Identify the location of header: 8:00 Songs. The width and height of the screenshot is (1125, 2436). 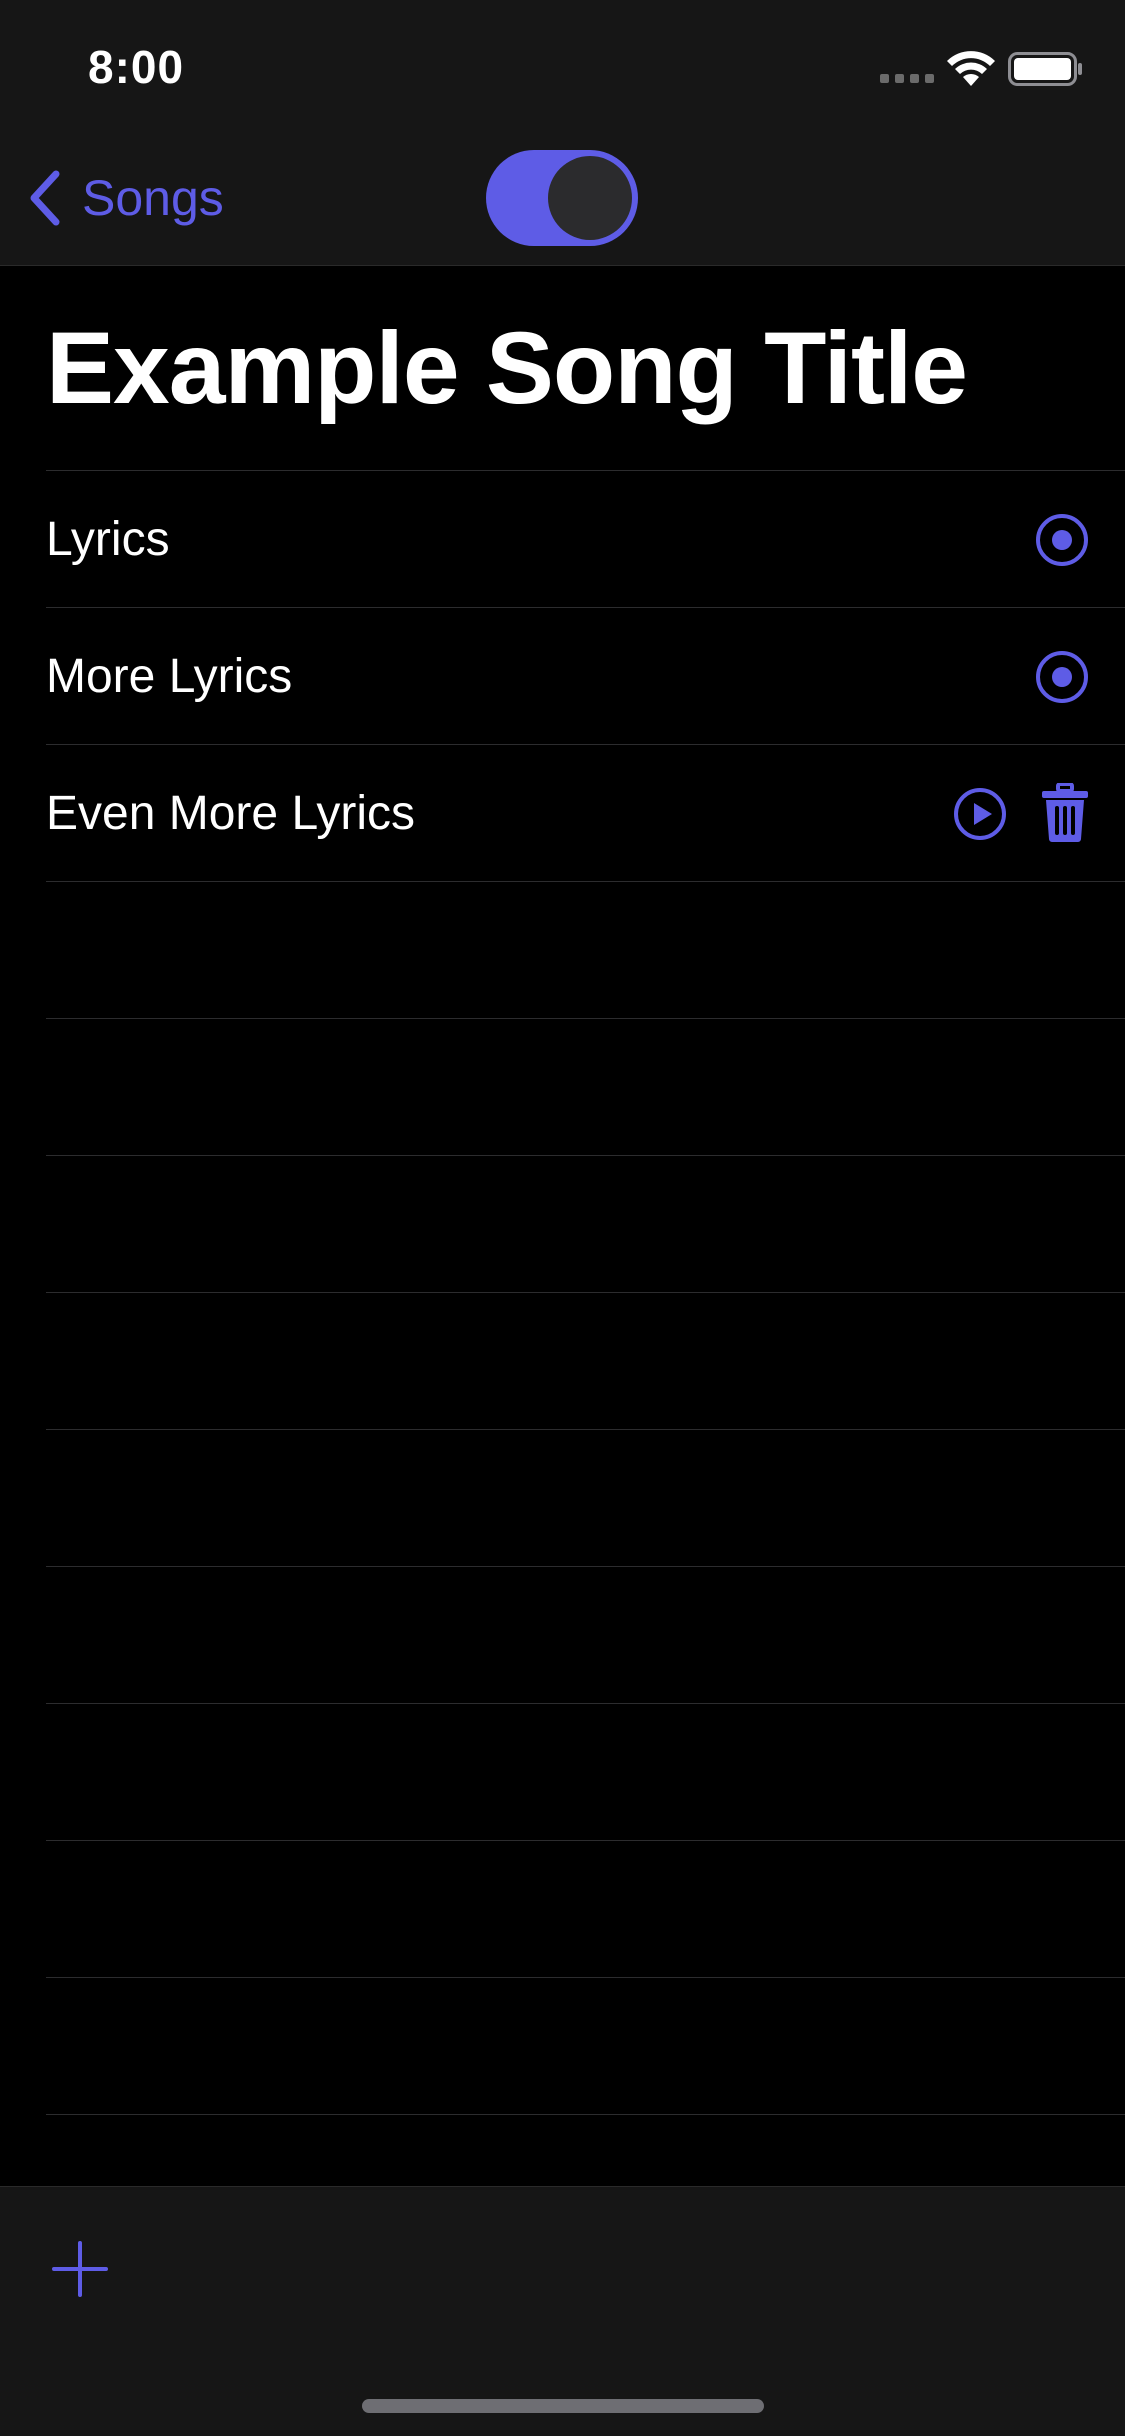
(562, 133).